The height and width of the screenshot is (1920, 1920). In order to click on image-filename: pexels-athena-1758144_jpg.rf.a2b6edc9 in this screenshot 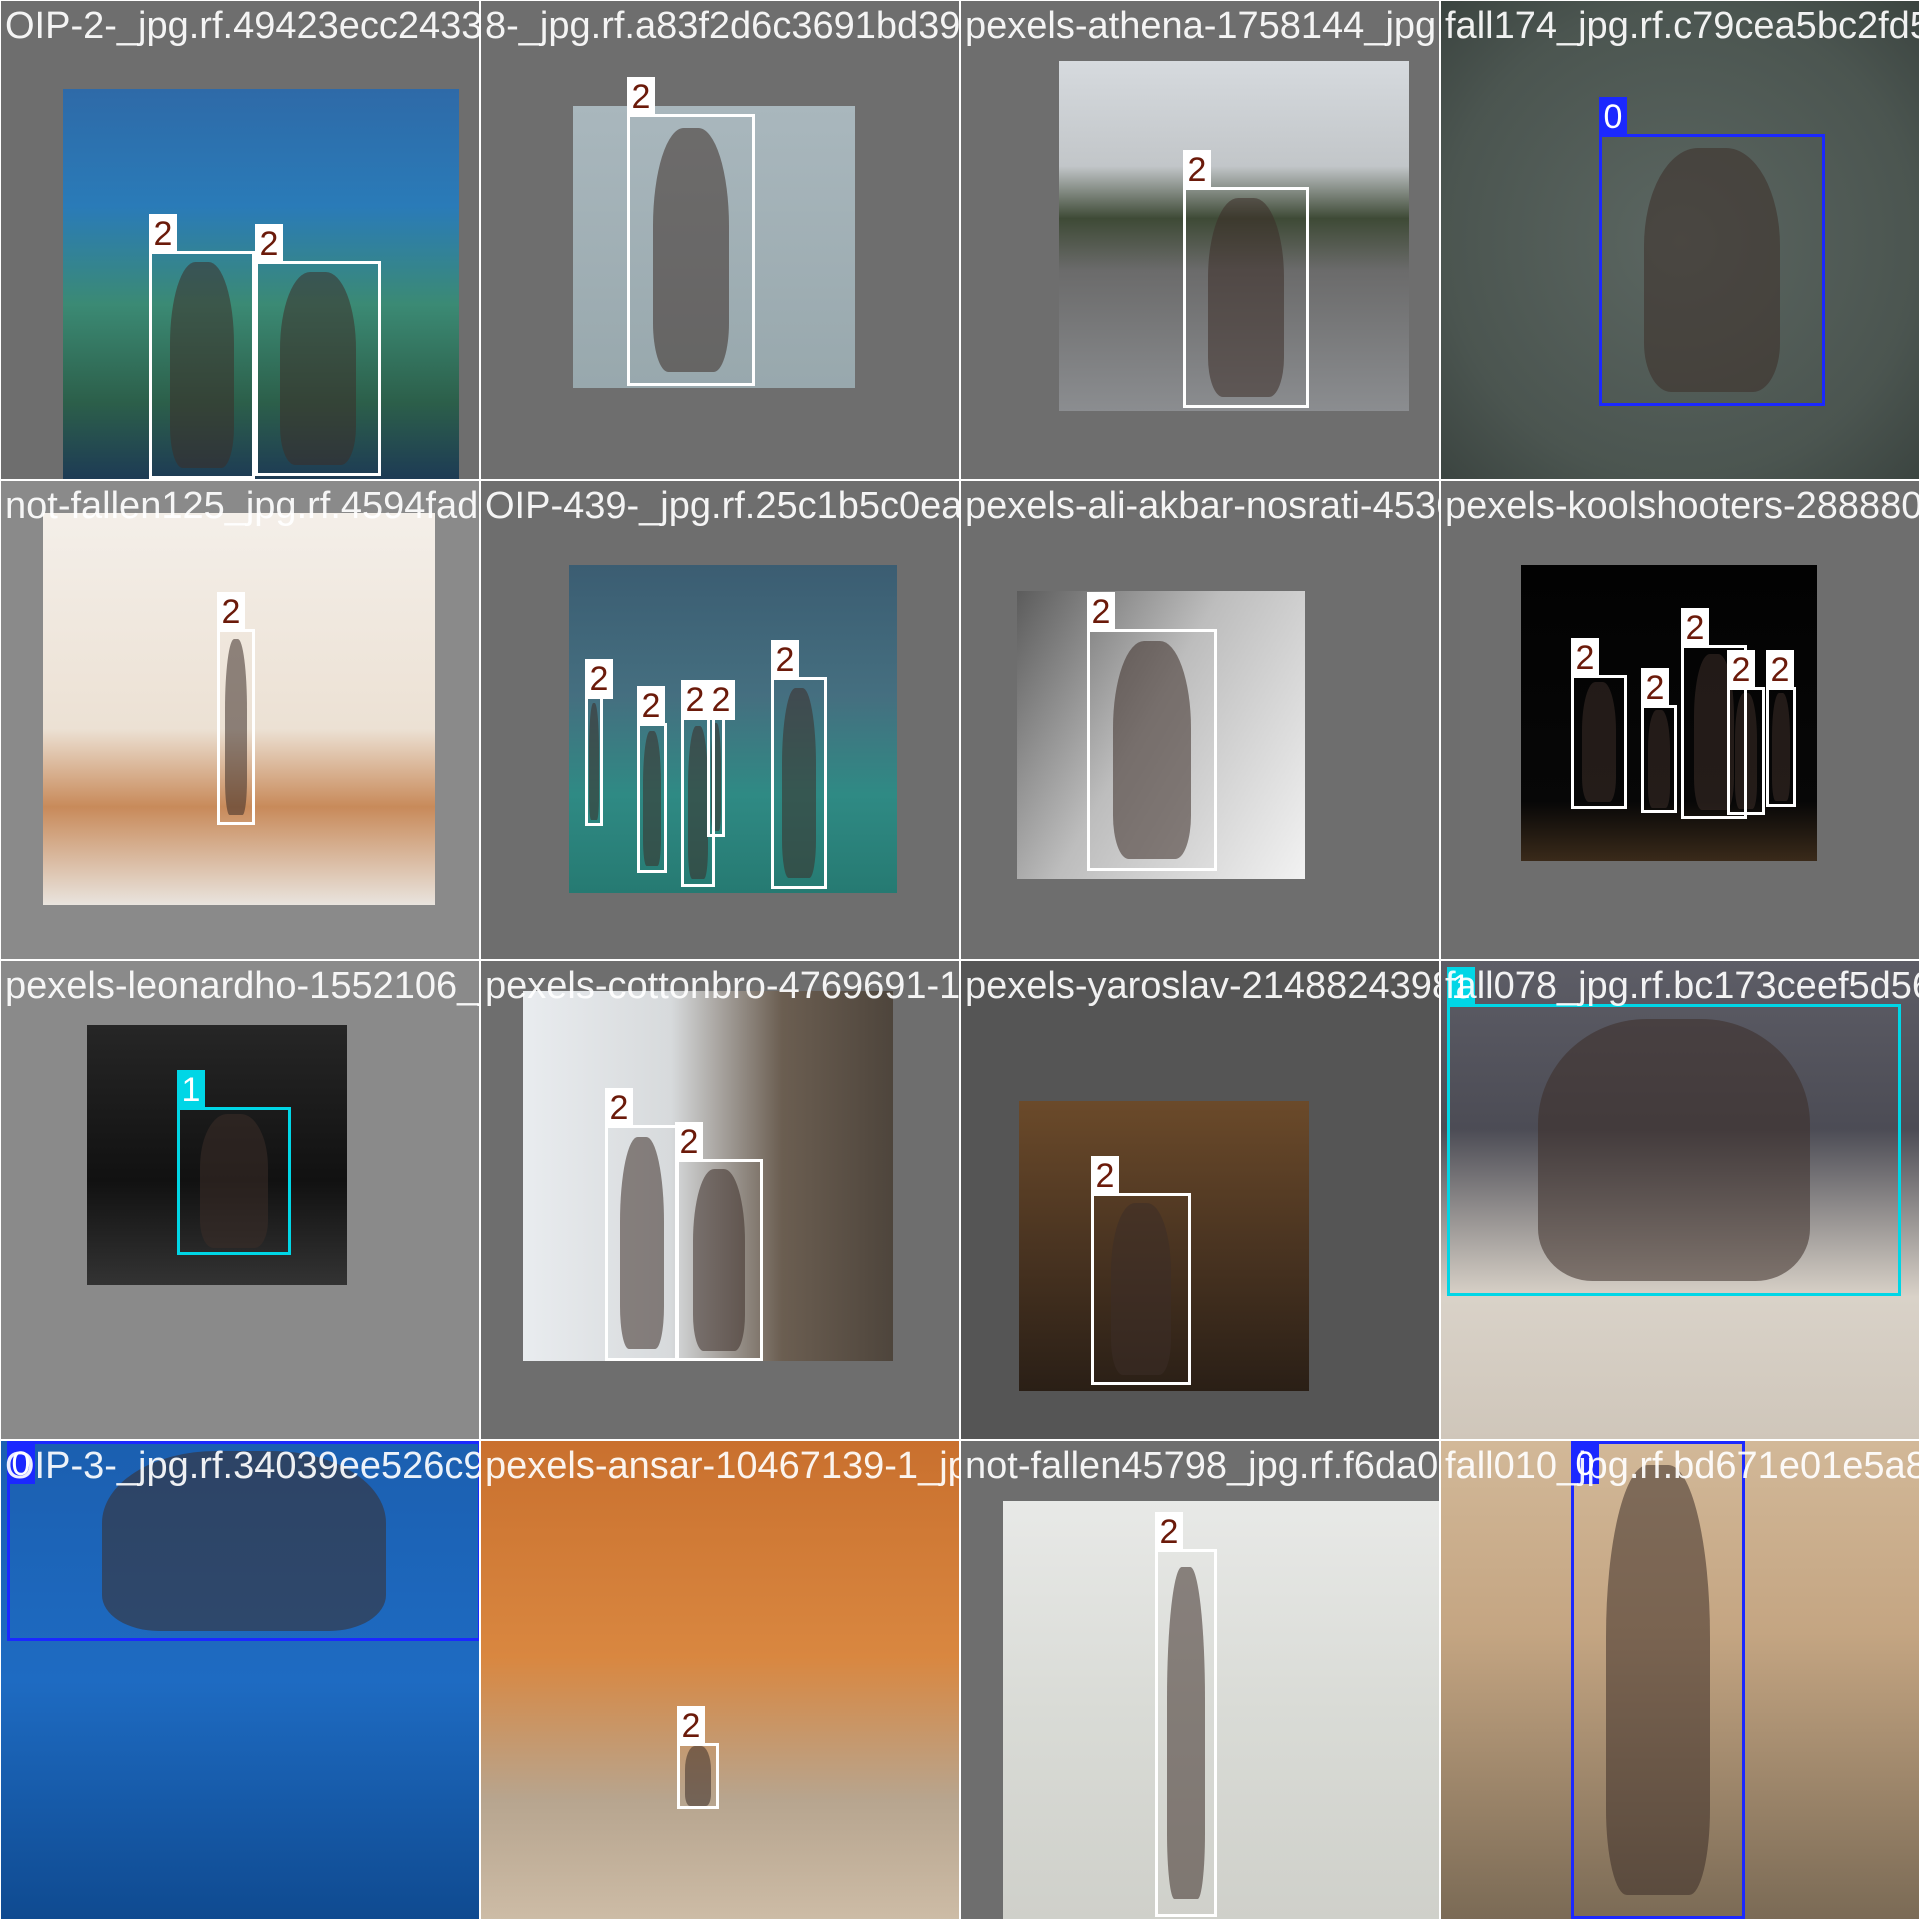, I will do `click(1202, 26)`.